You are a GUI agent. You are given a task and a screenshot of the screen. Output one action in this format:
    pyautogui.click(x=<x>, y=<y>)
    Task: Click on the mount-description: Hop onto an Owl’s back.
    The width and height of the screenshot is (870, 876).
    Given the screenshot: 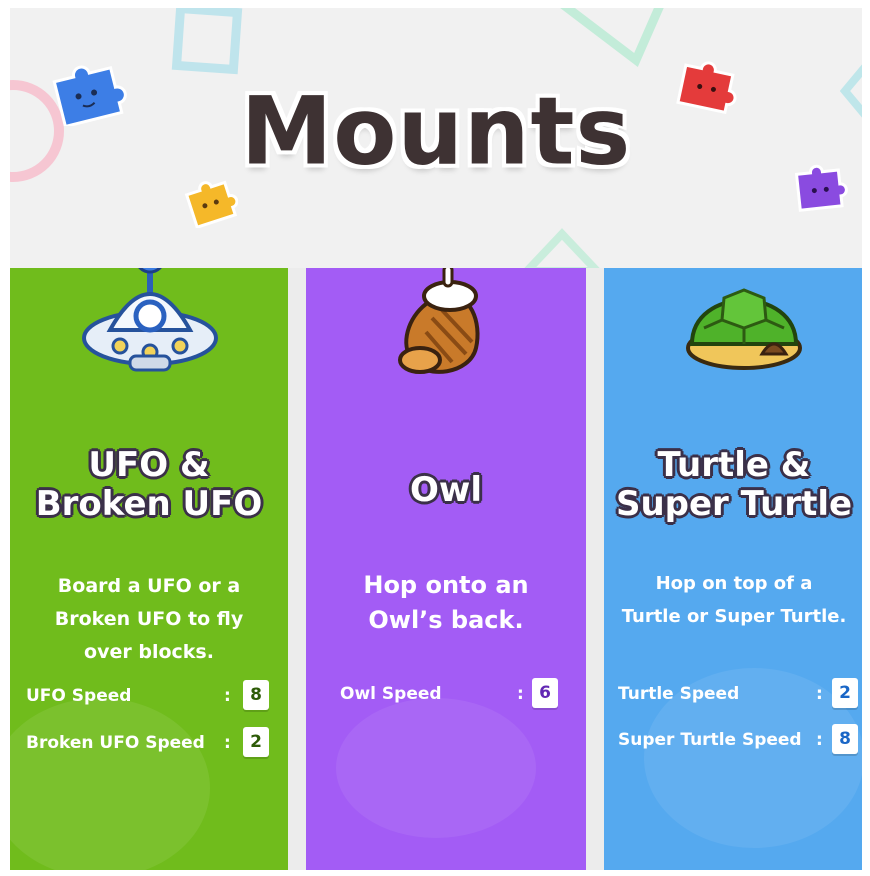 What is the action you would take?
    pyautogui.click(x=446, y=602)
    